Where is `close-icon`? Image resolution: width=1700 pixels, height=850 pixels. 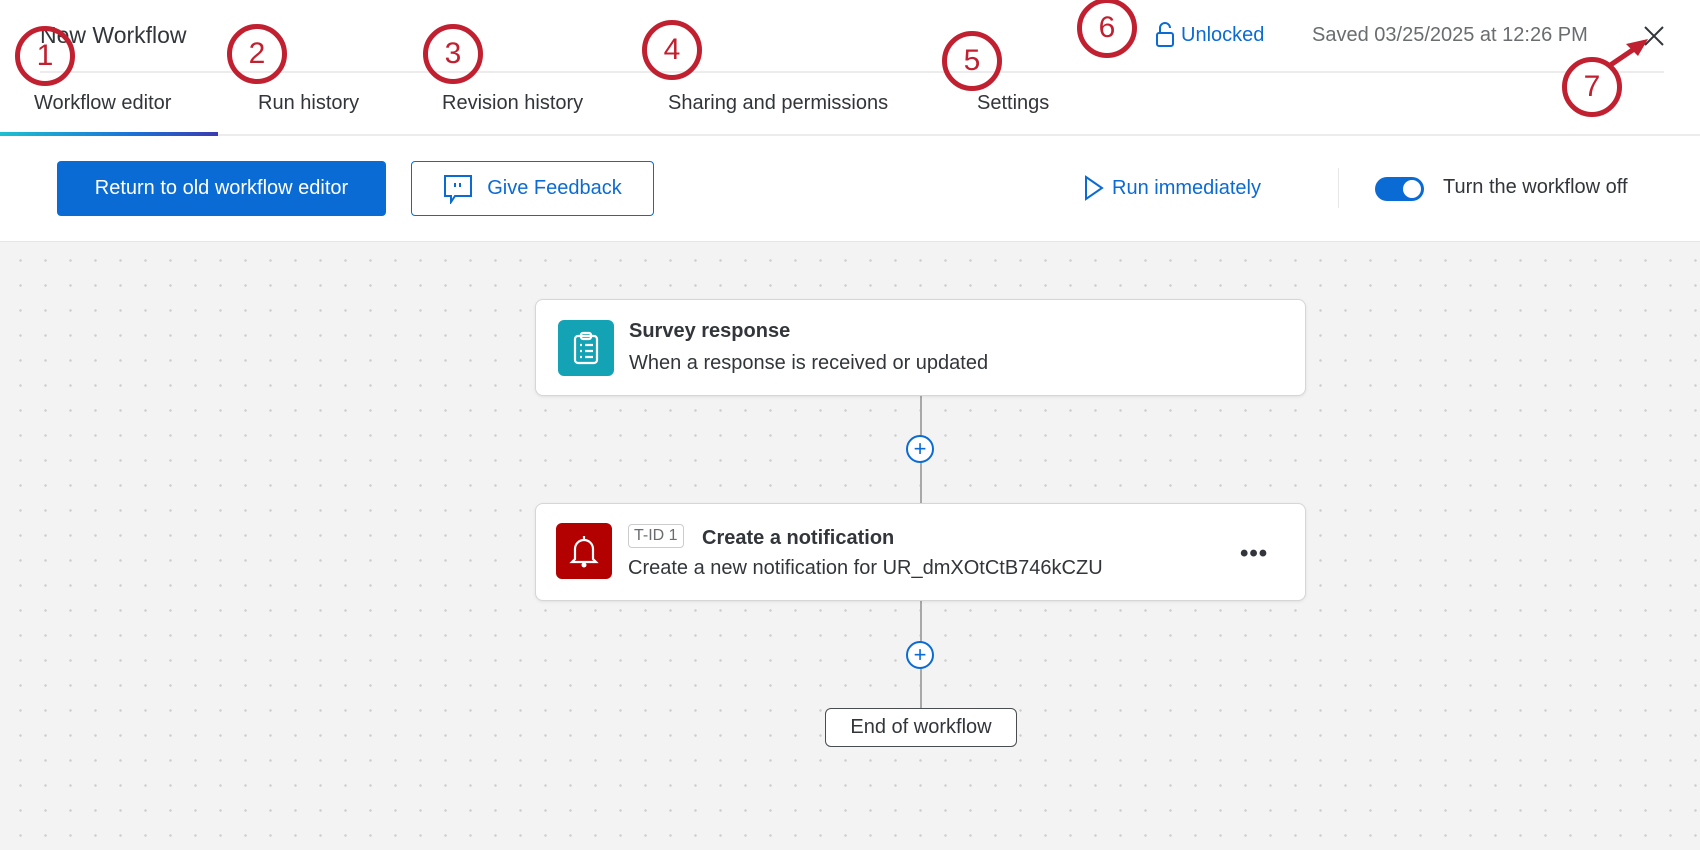 close-icon is located at coordinates (1654, 36).